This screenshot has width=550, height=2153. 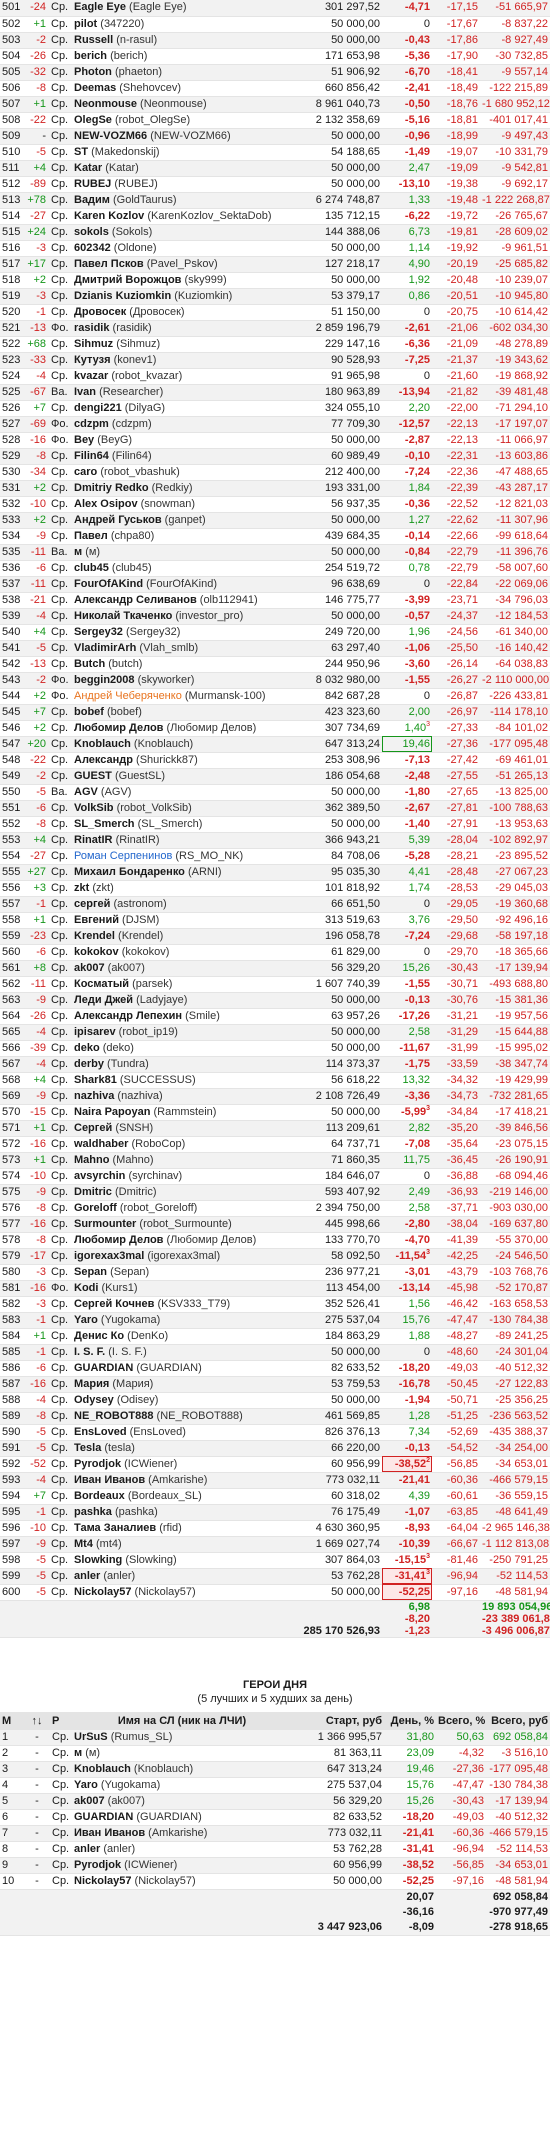 What do you see at coordinates (93, 40) in the screenshot?
I see `nickname-link: Russell` at bounding box center [93, 40].